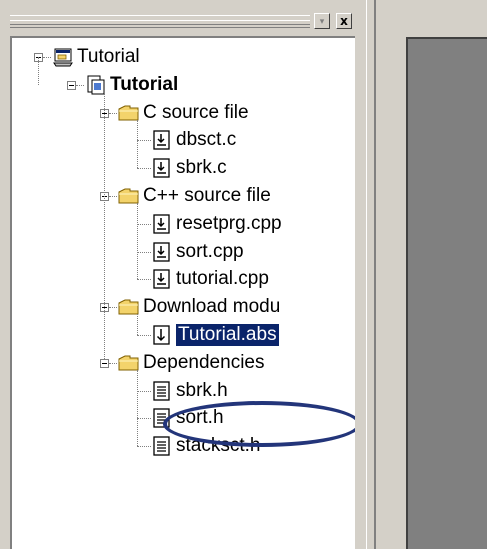 This screenshot has width=487, height=549. Describe the element at coordinates (229, 223) in the screenshot. I see `file-label: resetprg.cpp` at that location.